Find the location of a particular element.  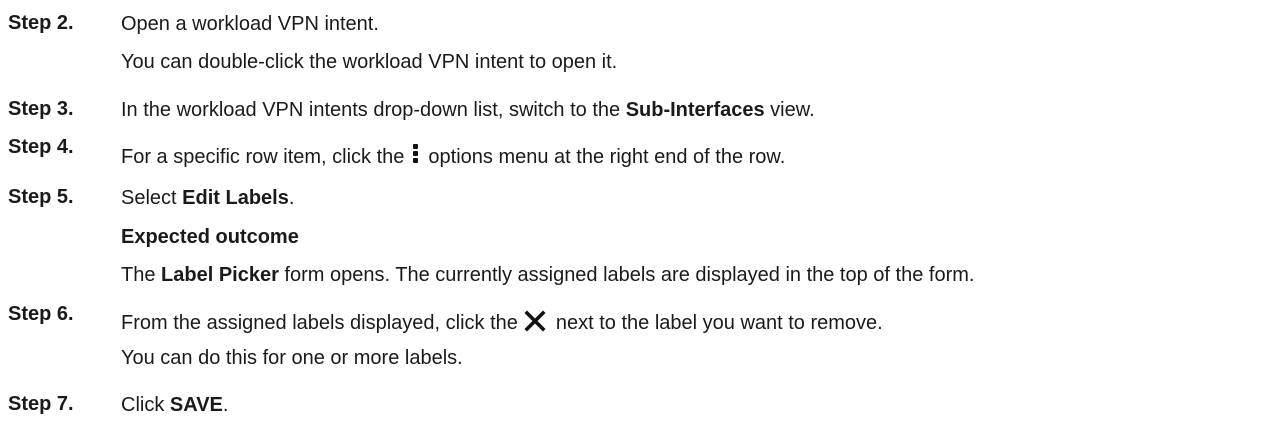

save-term: SAVE is located at coordinates (196, 405).